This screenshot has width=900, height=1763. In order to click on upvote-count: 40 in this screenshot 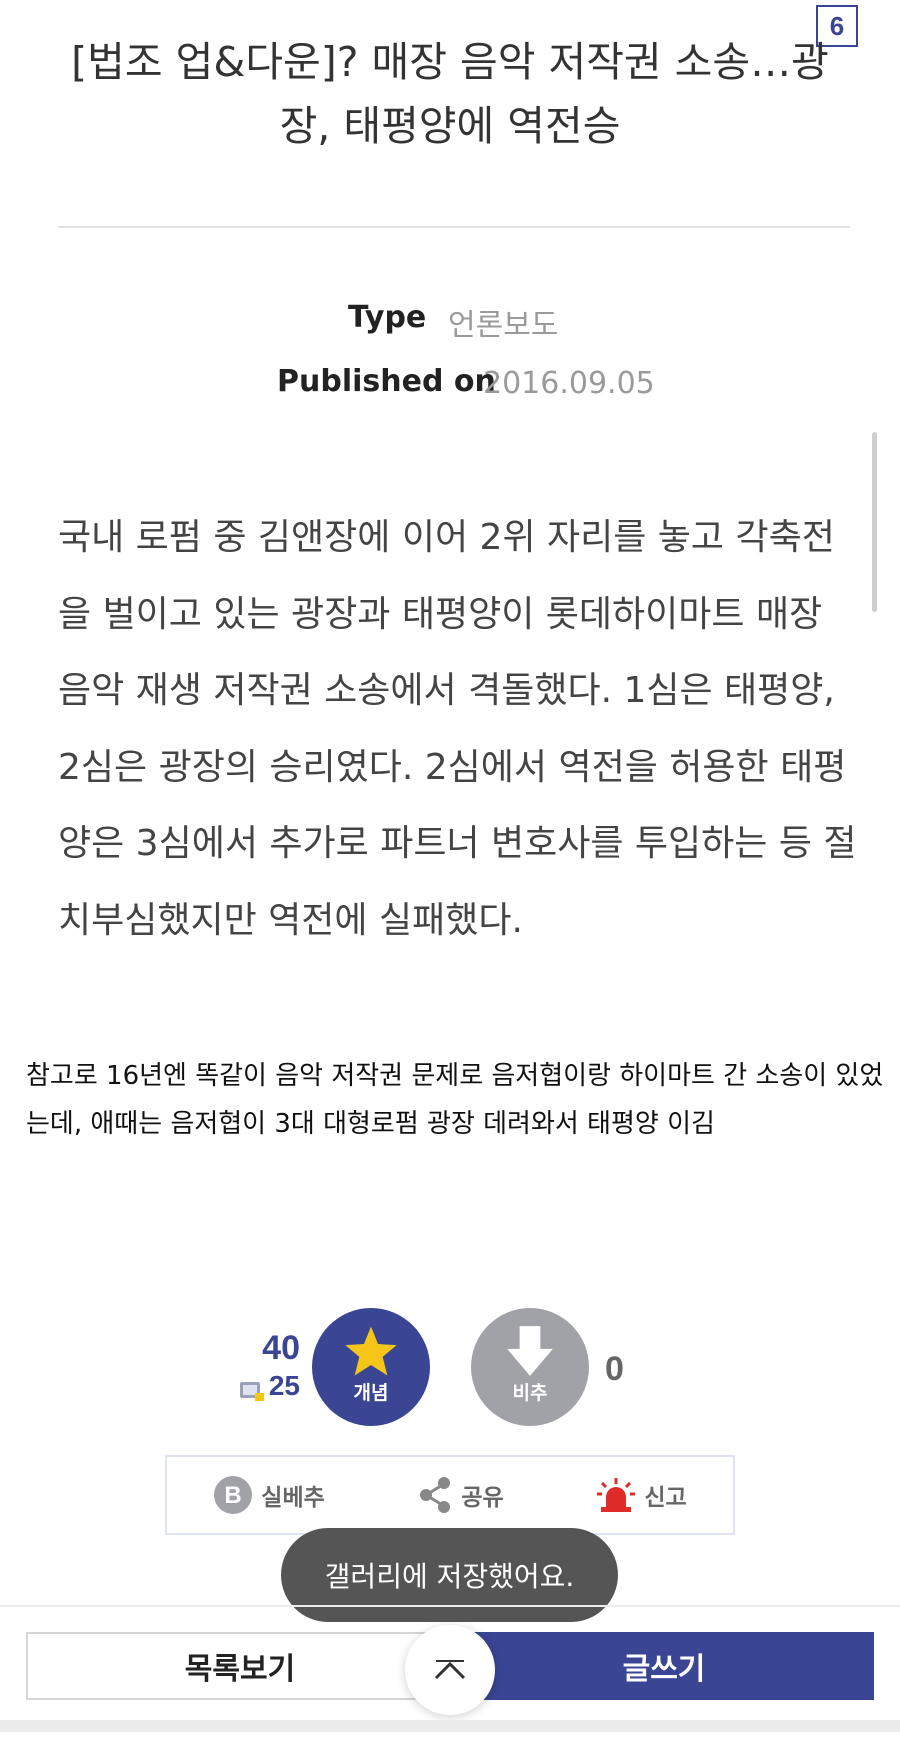, I will do `click(281, 1348)`.